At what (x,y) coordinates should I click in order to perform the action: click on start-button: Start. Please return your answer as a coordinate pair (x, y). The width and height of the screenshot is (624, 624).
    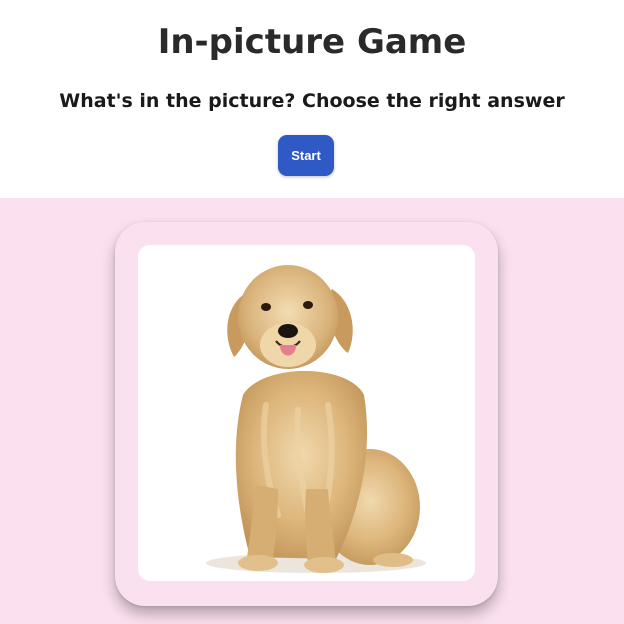
    Looking at the image, I should click on (306, 155).